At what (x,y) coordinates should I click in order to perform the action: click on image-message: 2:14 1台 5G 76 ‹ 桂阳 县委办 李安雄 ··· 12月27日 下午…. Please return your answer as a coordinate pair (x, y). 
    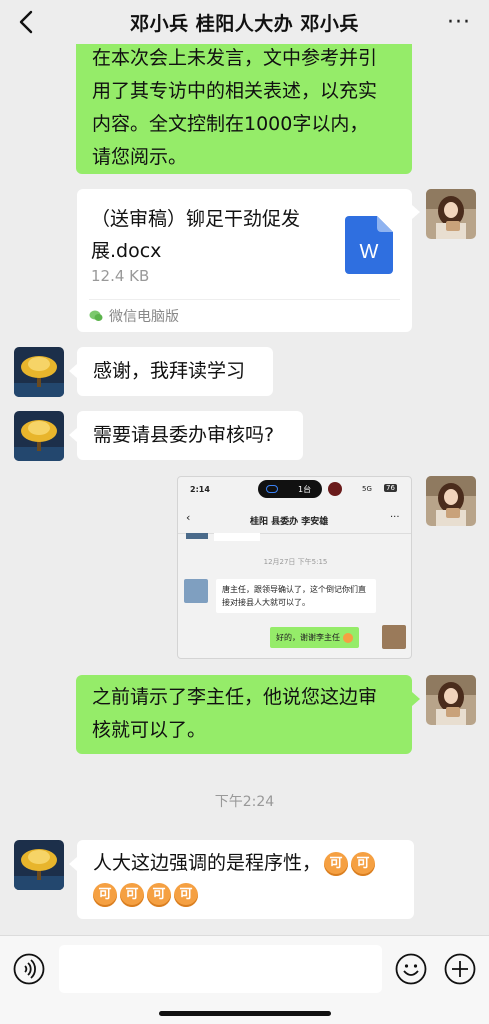
    Looking at the image, I should click on (294, 567).